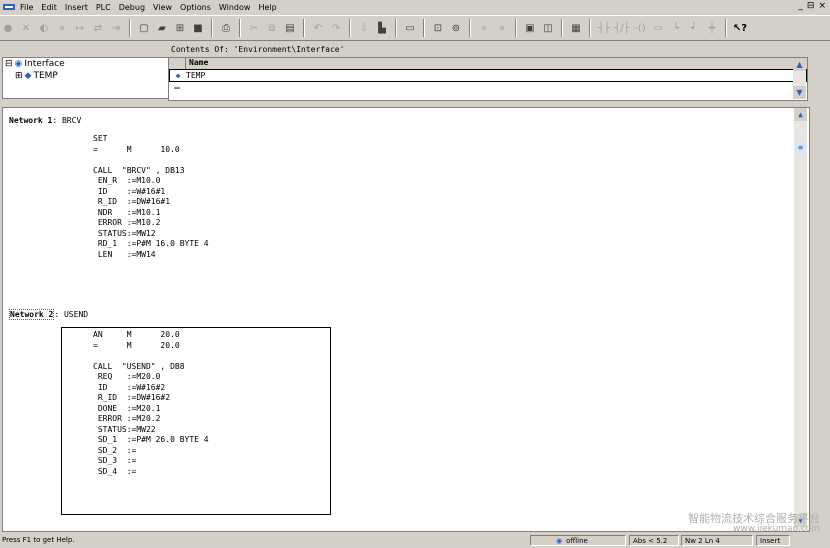  I want to click on network-icon: ⊡, so click(438, 28).